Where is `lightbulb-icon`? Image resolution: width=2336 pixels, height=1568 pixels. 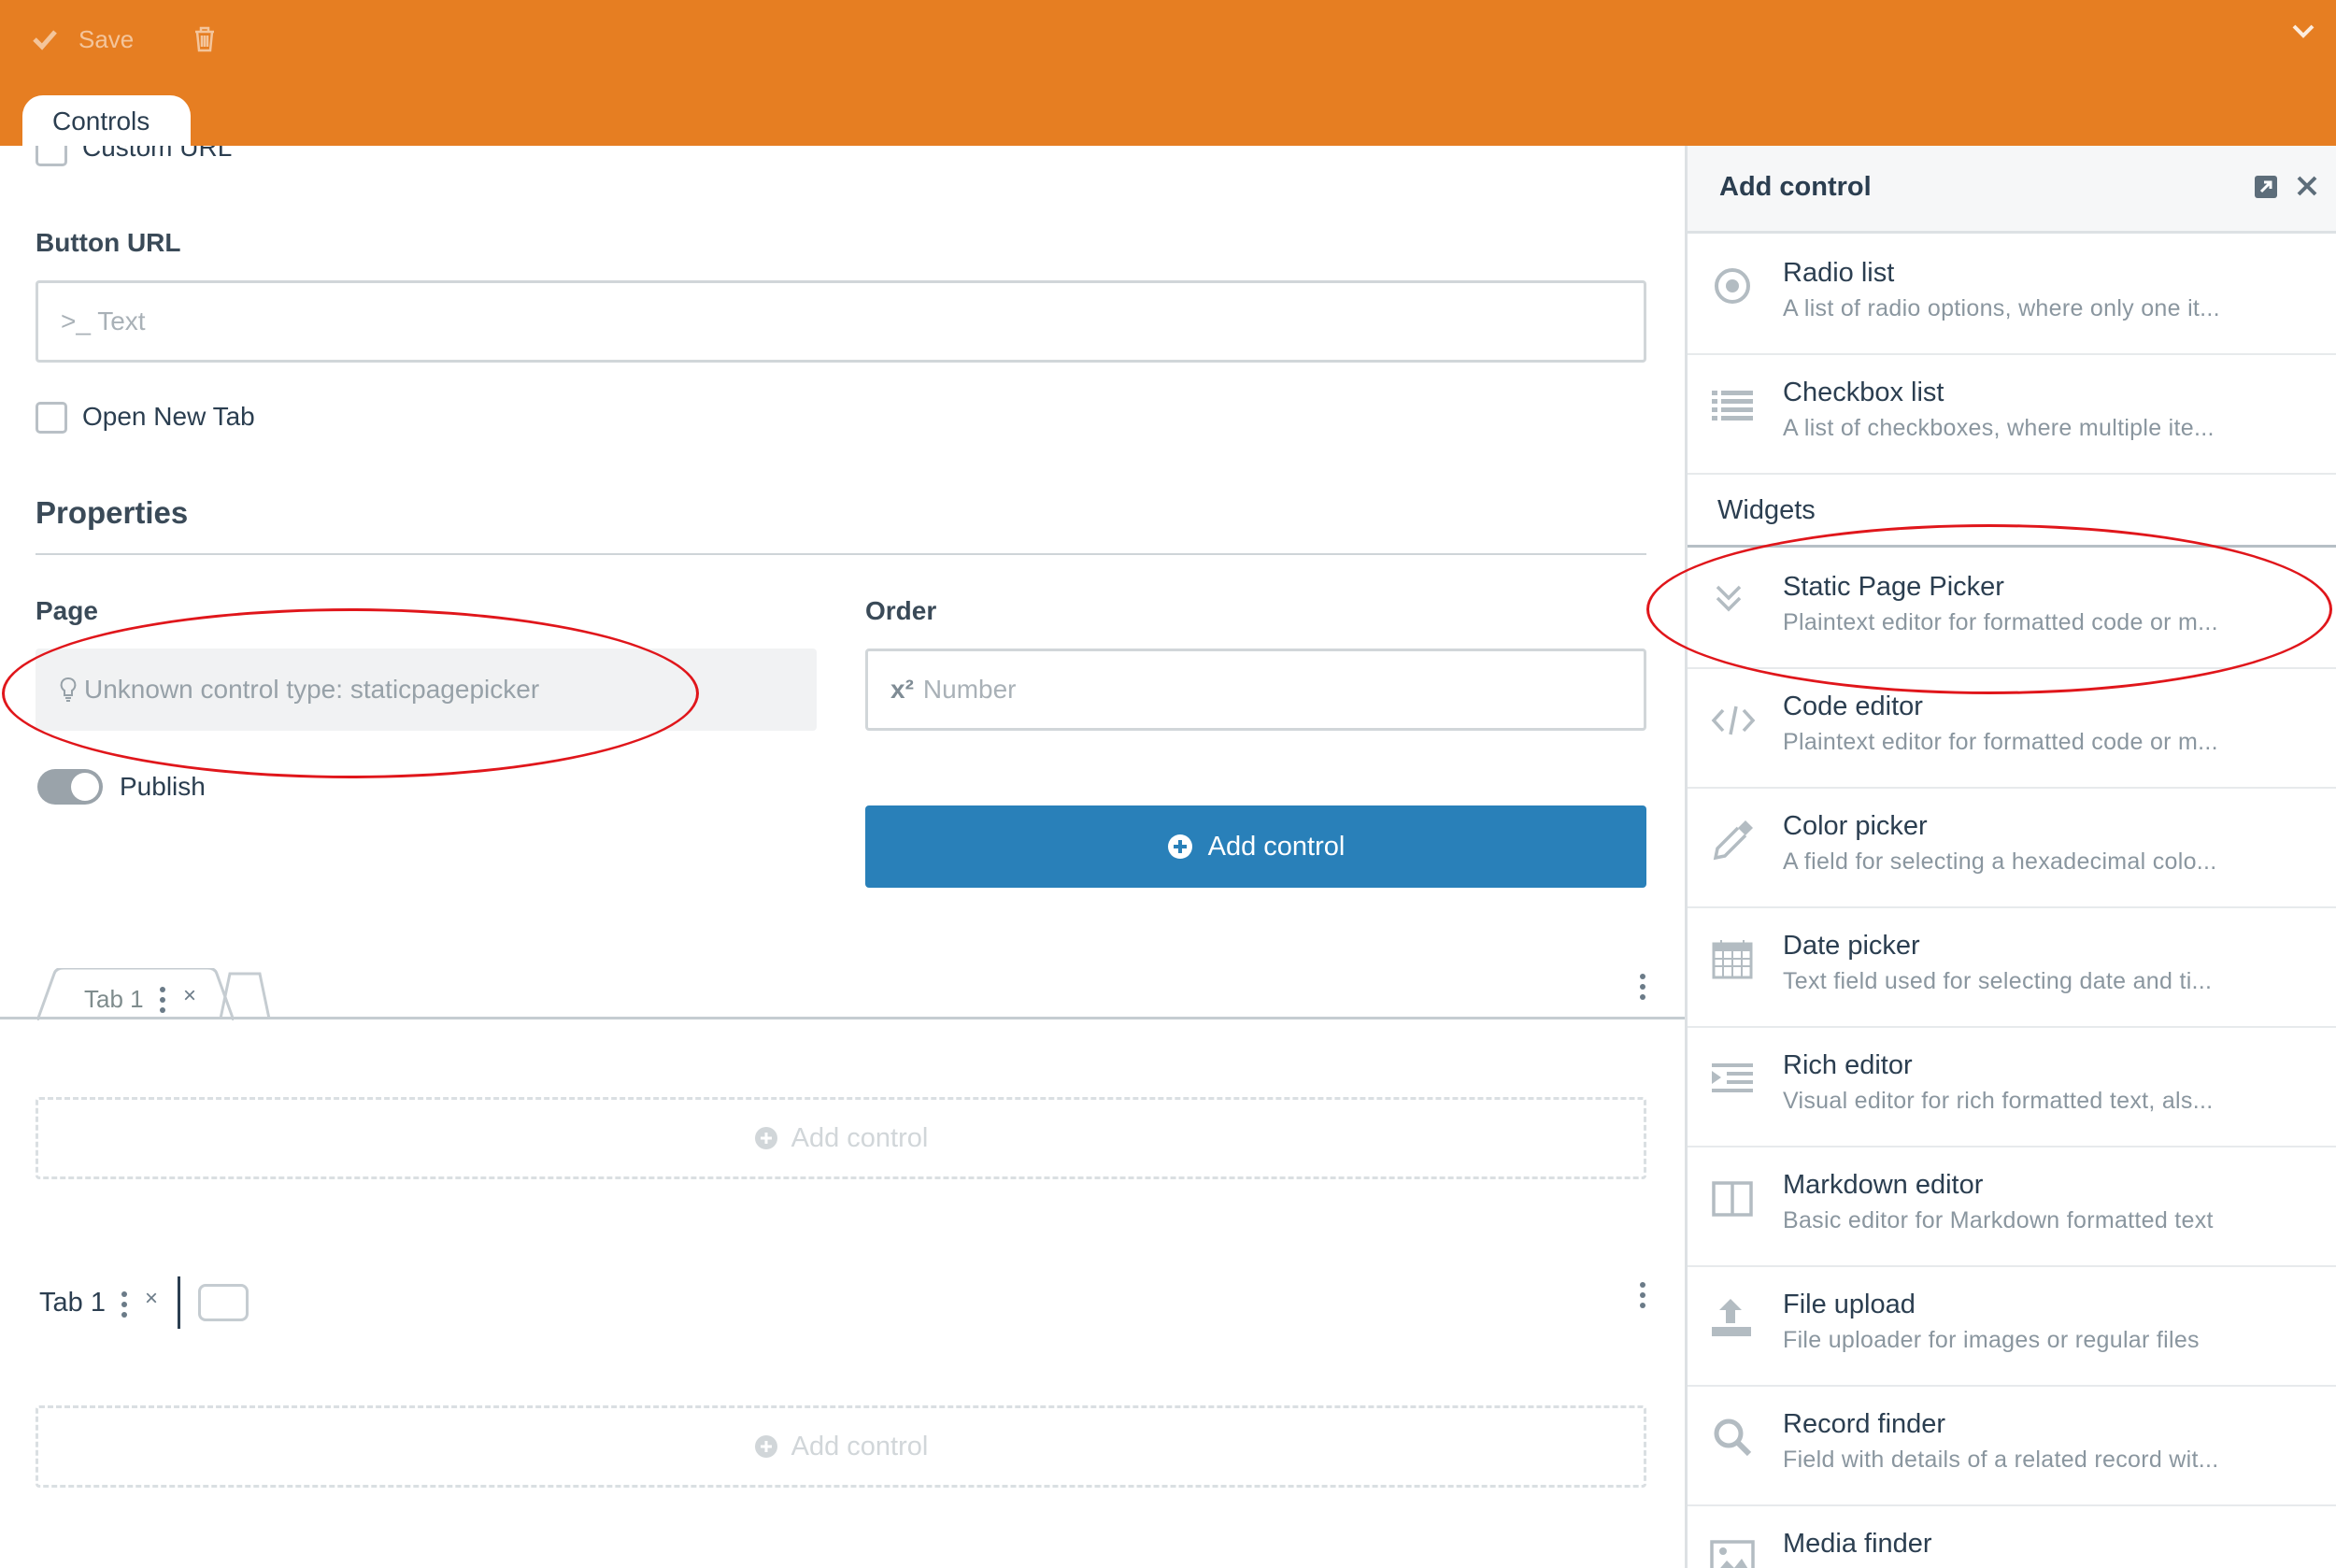 lightbulb-icon is located at coordinates (69, 690).